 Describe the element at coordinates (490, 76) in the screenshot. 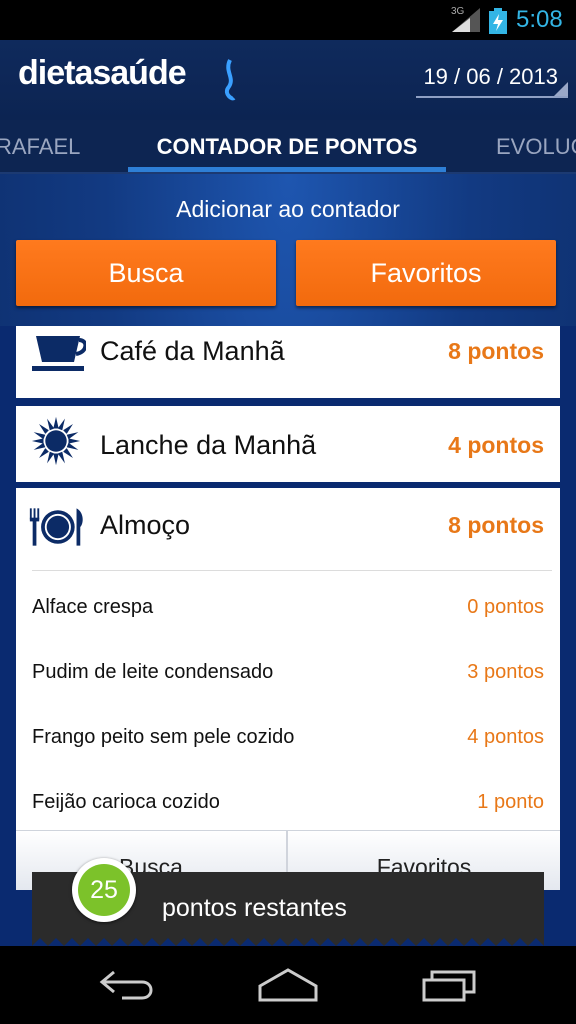

I see `date-value: 19 / 06 / 2013` at that location.